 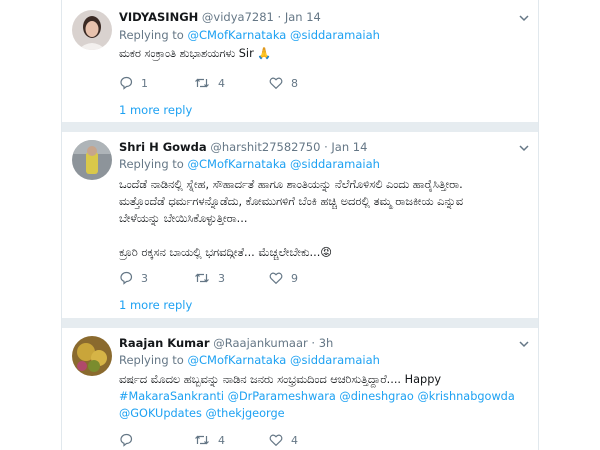 I want to click on angry-face-emoji: 😡, so click(x=326, y=252).